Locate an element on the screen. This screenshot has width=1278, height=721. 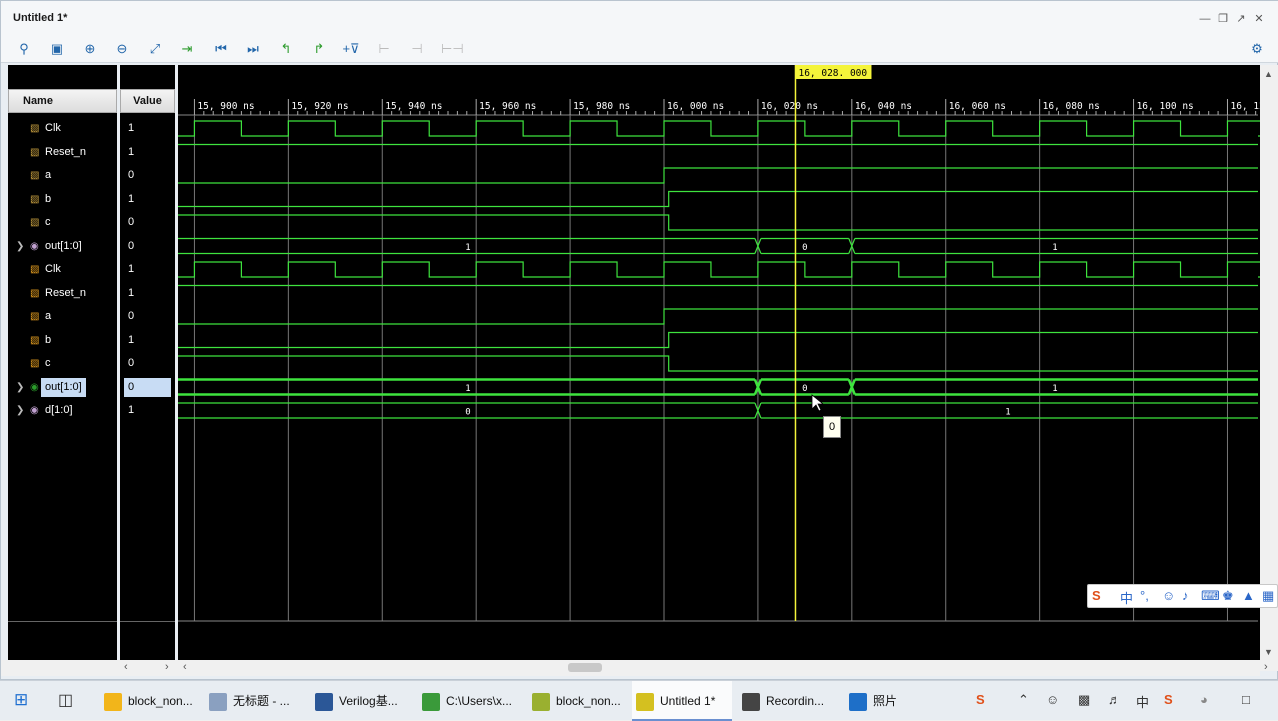
value-column-header: Value is located at coordinates (147, 101).